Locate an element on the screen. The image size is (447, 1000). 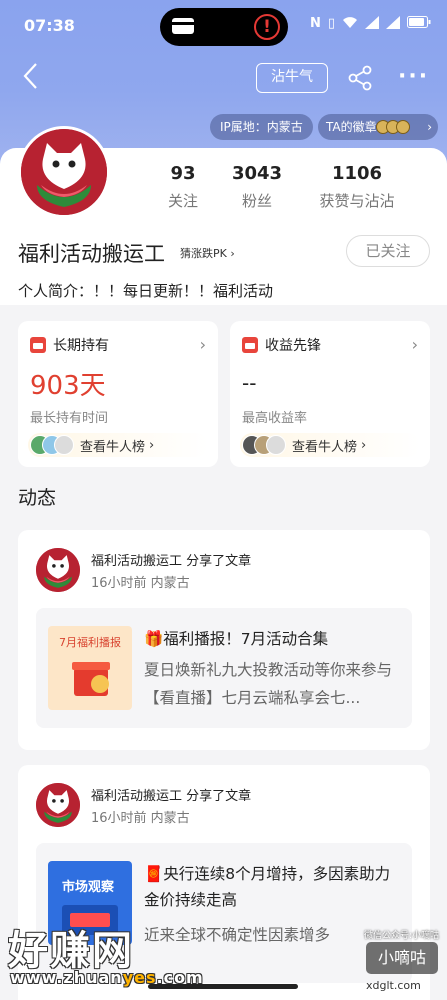
thumb-label: 市场观察 is located at coordinates (88, 887).